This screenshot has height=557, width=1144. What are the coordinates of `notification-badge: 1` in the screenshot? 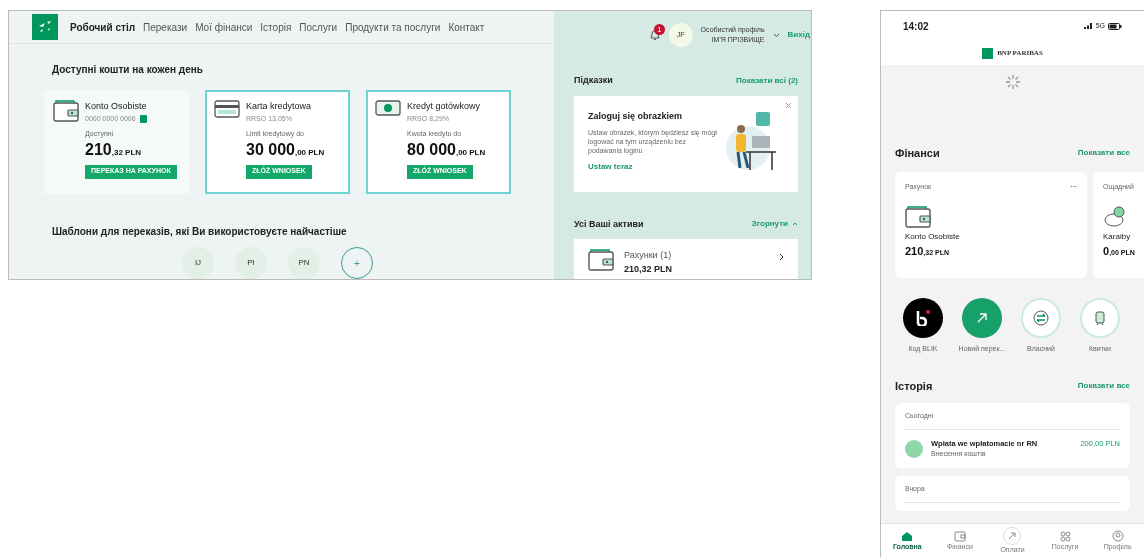 It's located at (659, 29).